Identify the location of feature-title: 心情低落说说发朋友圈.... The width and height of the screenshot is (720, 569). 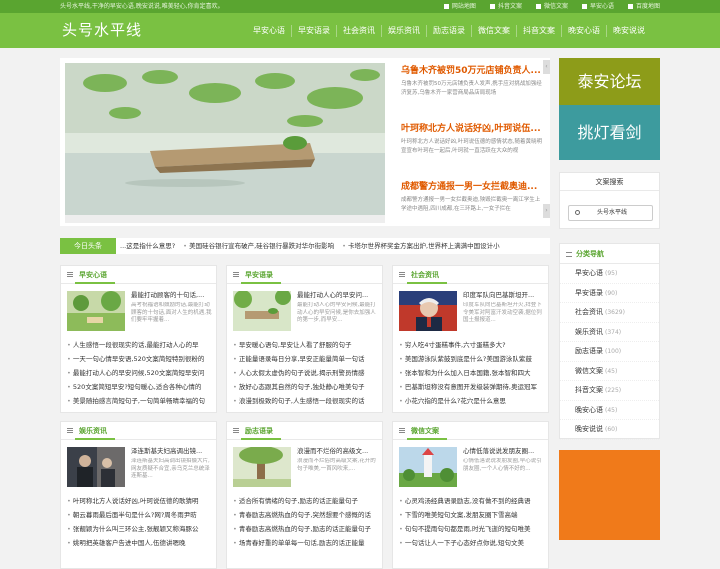
(503, 451).